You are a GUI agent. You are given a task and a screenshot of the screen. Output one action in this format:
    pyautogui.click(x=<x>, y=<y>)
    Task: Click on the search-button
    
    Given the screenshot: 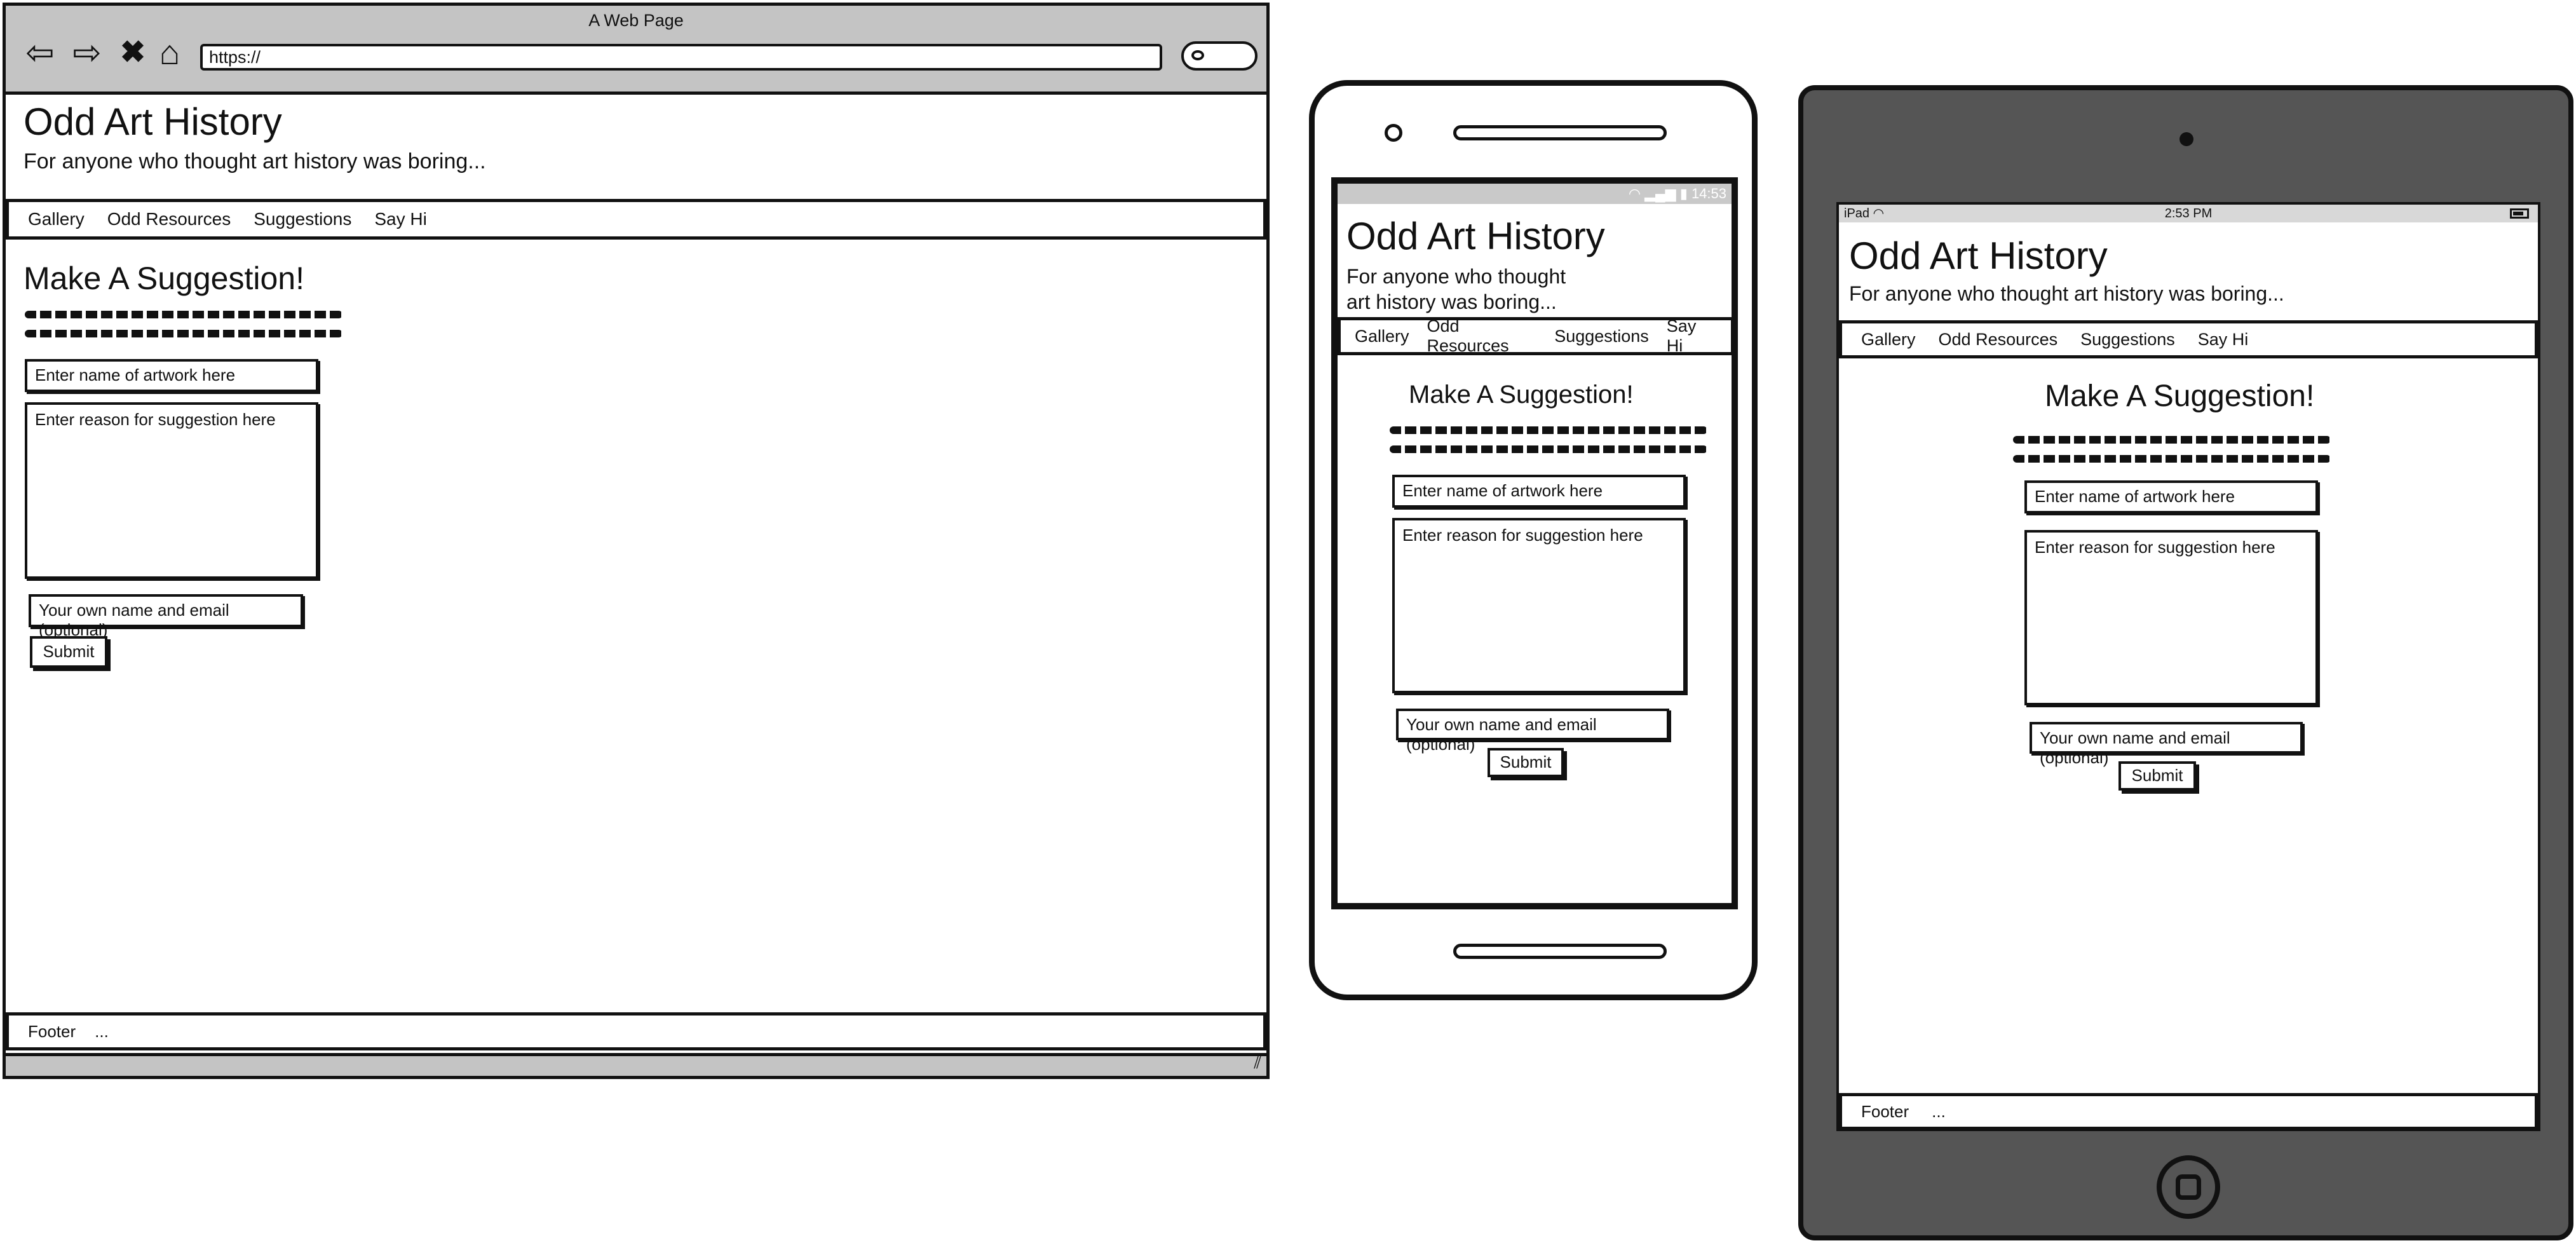 What is the action you would take?
    pyautogui.click(x=1219, y=56)
    